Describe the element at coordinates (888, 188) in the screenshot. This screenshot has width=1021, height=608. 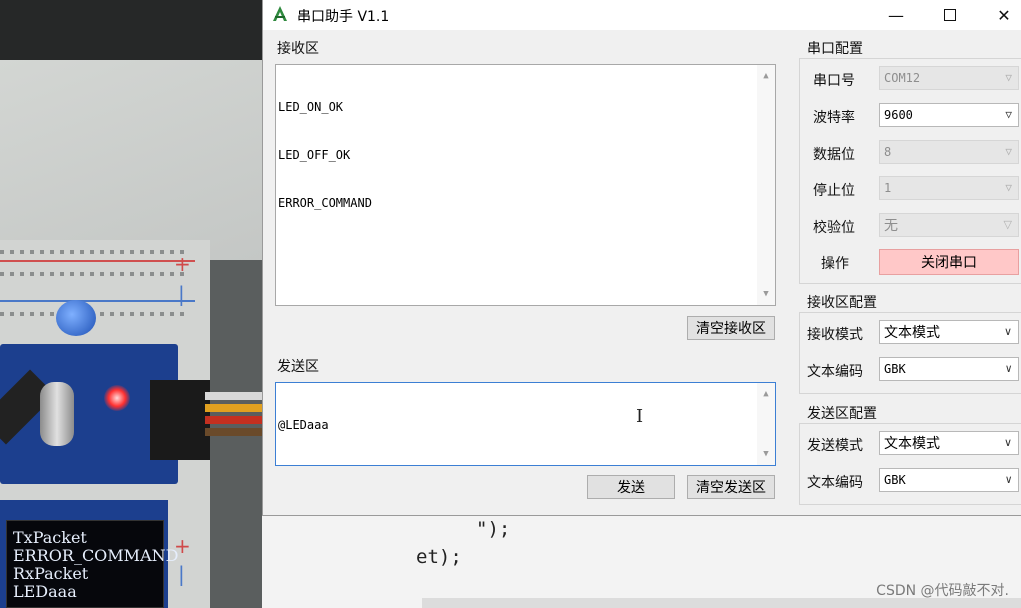
I see `stopbits-value: 1` at that location.